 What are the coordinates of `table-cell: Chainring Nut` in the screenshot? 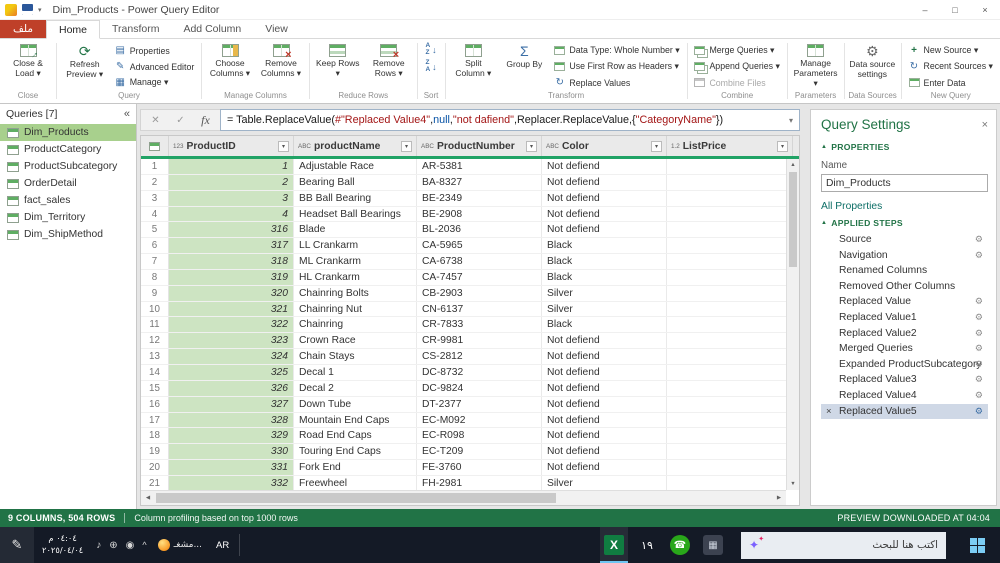 It's located at (355, 309).